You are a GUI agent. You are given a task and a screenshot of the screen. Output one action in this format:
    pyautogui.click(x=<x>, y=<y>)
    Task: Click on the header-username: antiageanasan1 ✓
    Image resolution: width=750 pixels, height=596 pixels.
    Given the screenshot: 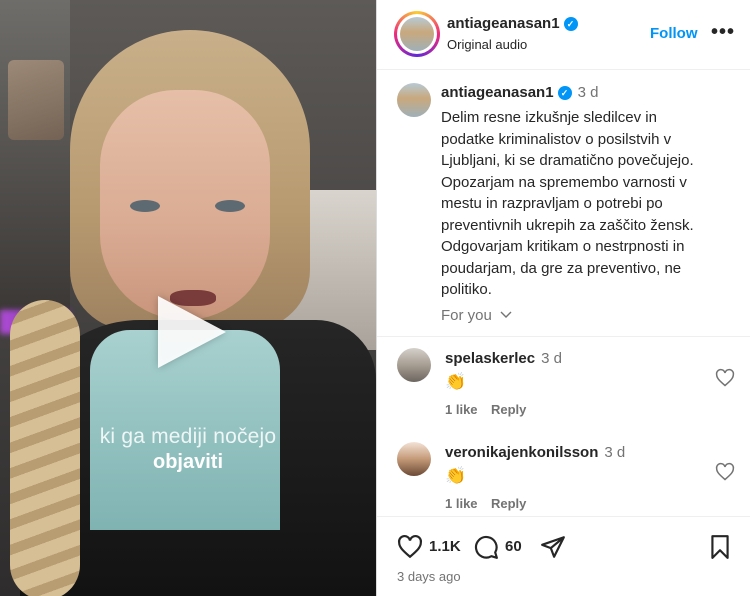 What is the action you would take?
    pyautogui.click(x=512, y=23)
    